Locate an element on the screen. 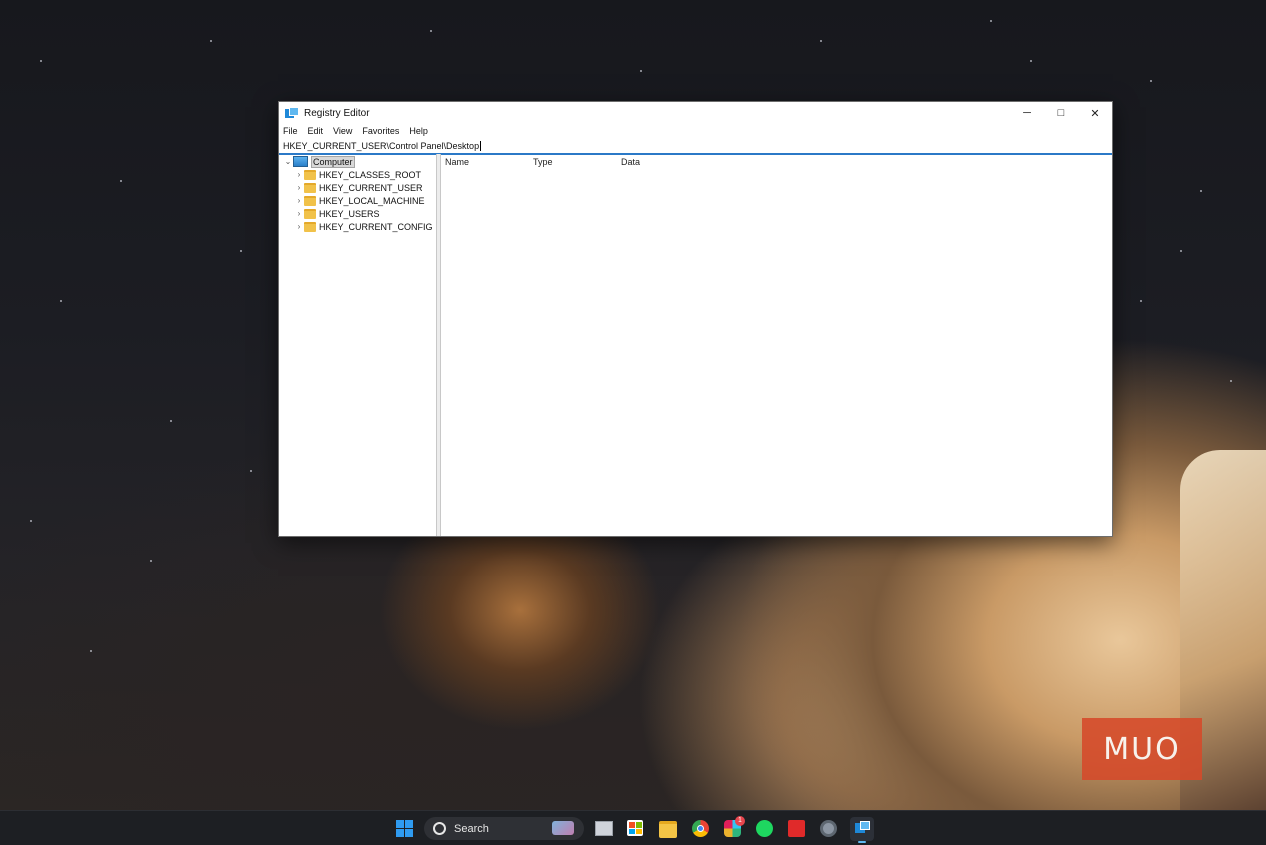 The image size is (1266, 845). chevron-down-icon: ⌄ is located at coordinates (288, 161).